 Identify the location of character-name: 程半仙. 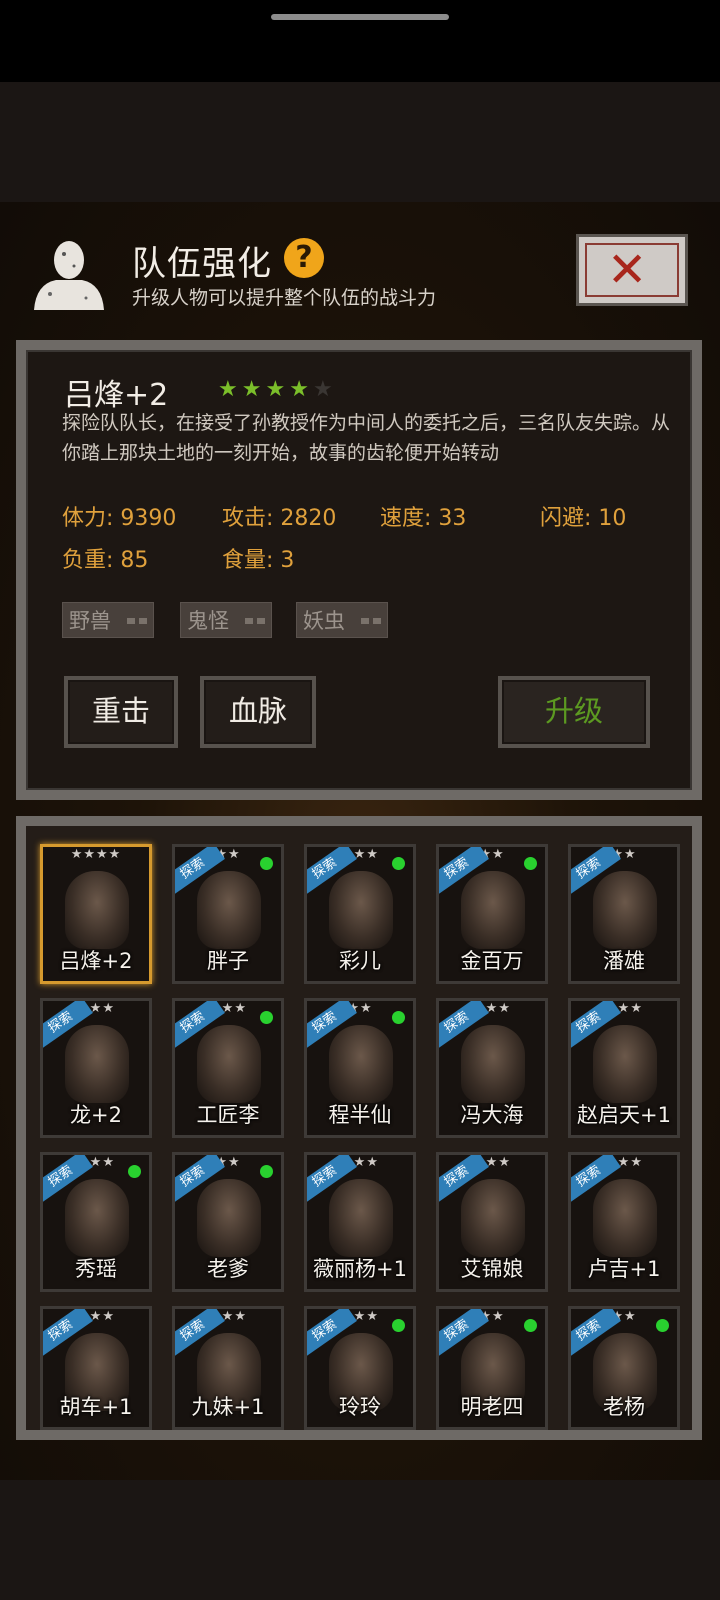
(360, 1115).